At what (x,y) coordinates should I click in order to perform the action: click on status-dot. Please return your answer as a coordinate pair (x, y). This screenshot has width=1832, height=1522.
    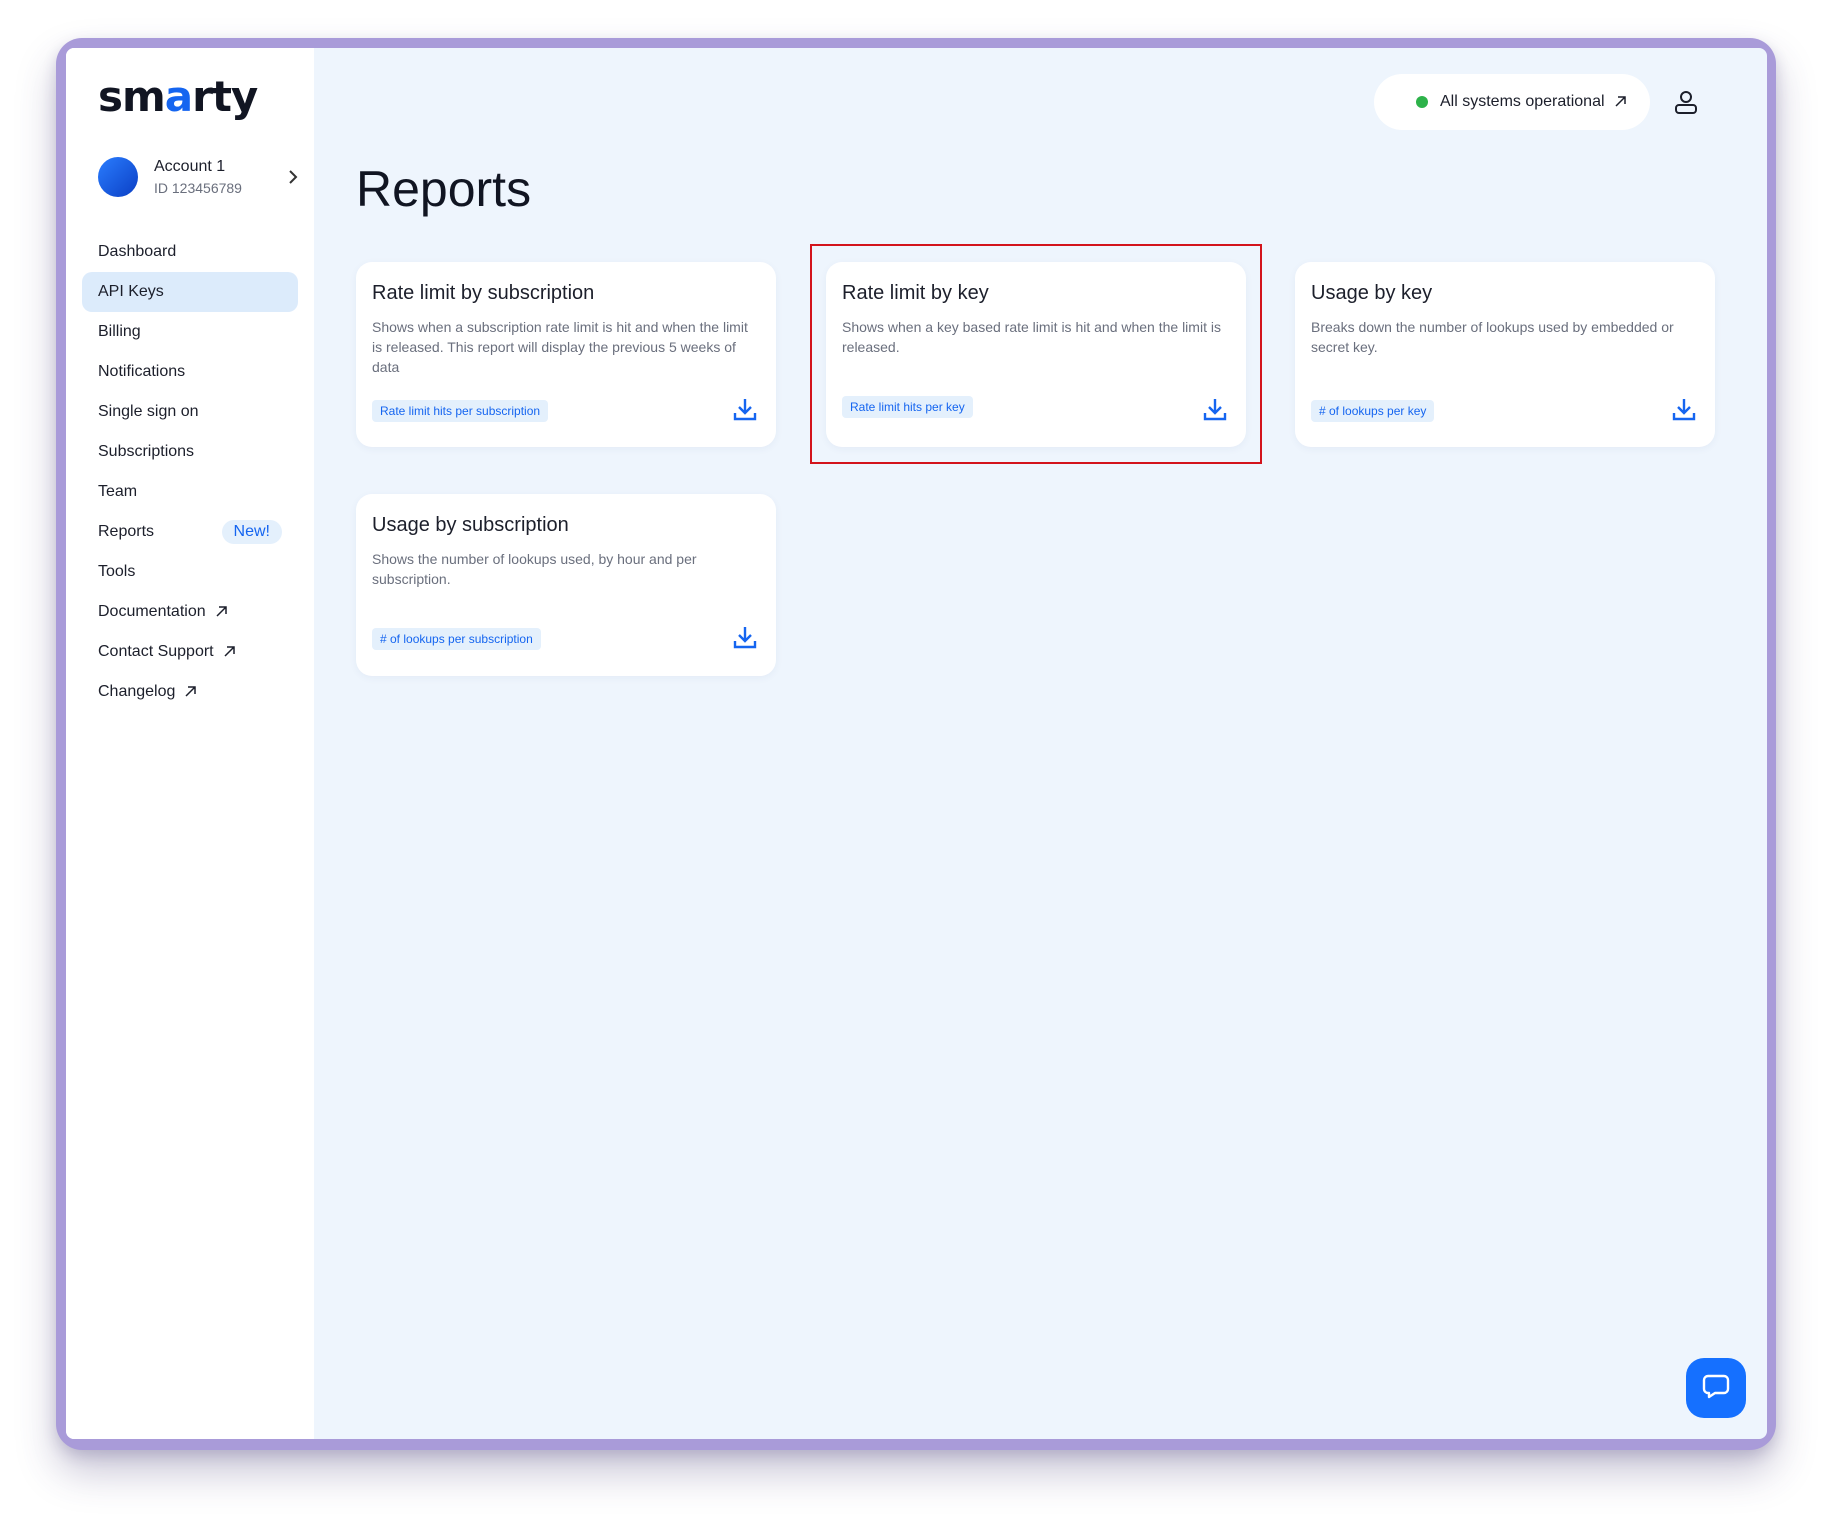
    Looking at the image, I should click on (1422, 102).